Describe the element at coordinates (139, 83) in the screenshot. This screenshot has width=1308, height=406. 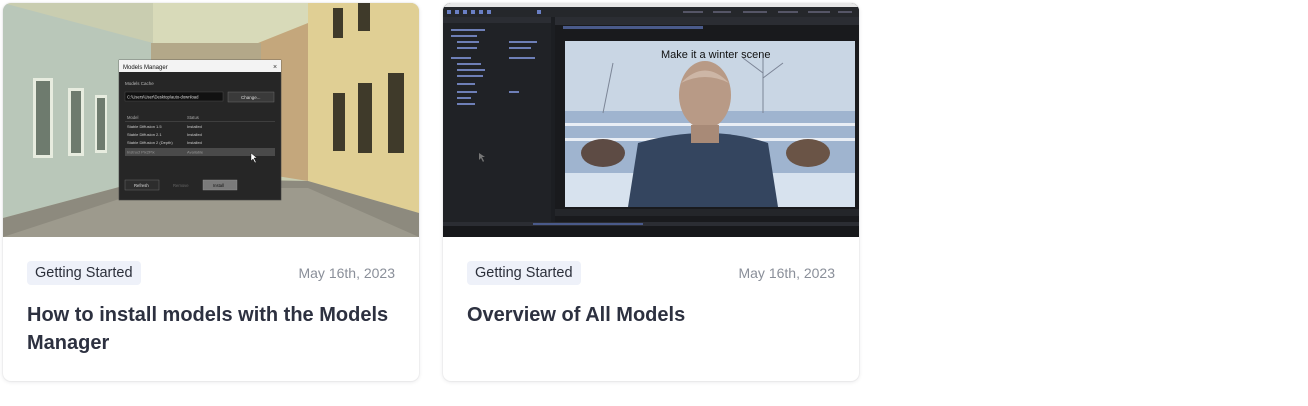
I see `svg-text: Models Cache` at that location.